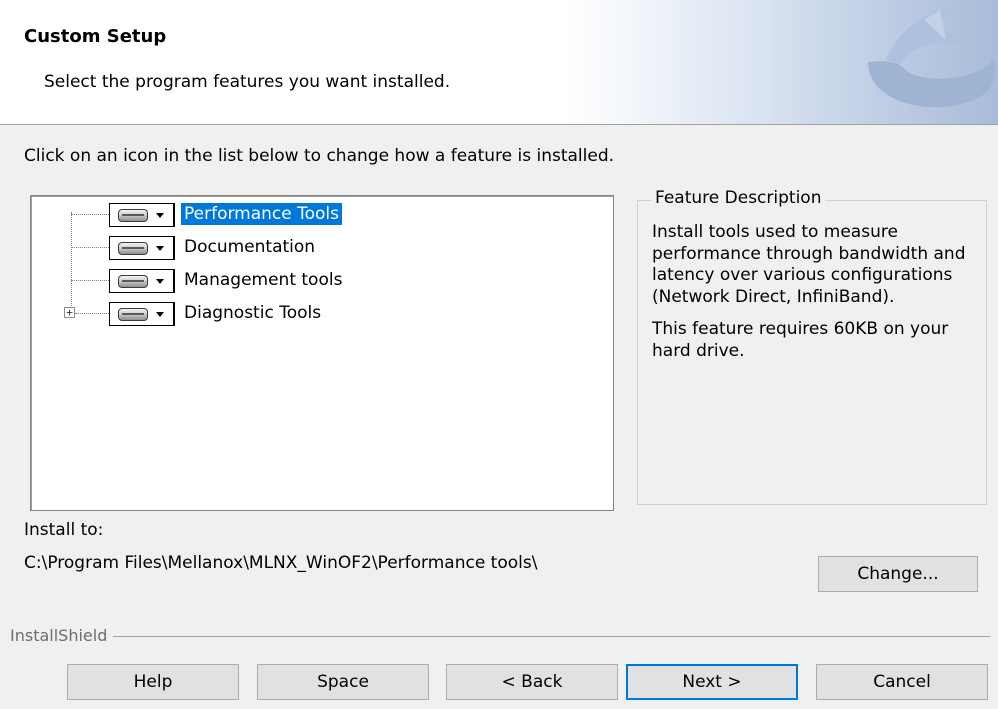 The width and height of the screenshot is (998, 709). I want to click on feature-label-performance-tools: Performance Tools, so click(262, 214).